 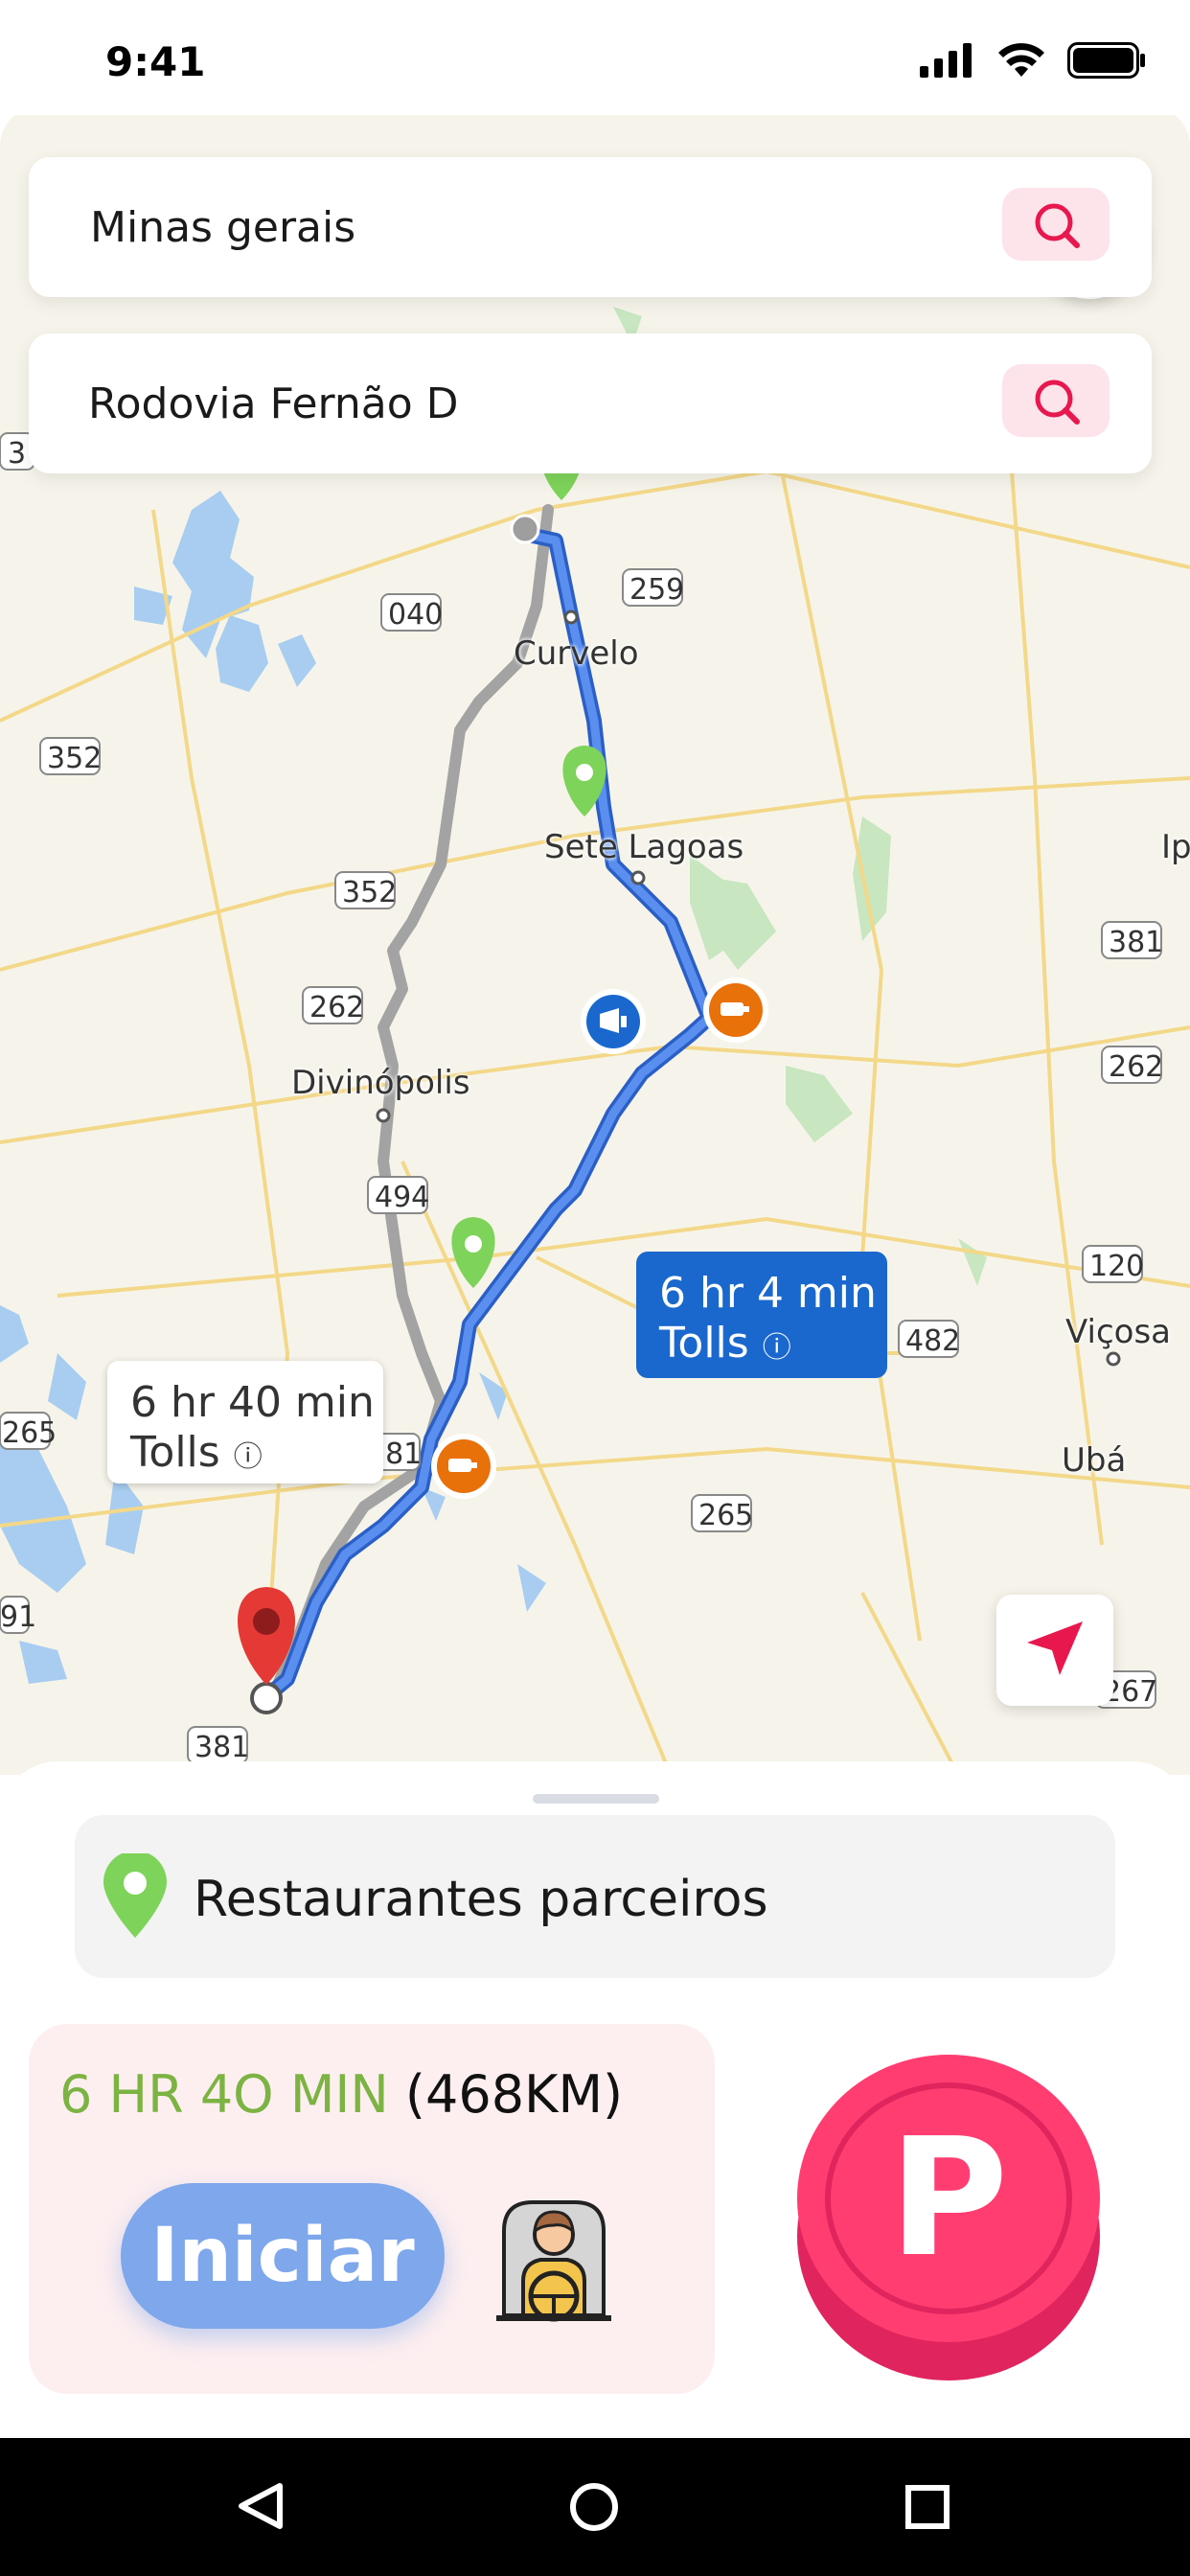 I want to click on road-shield-label: 120, so click(x=1117, y=1266).